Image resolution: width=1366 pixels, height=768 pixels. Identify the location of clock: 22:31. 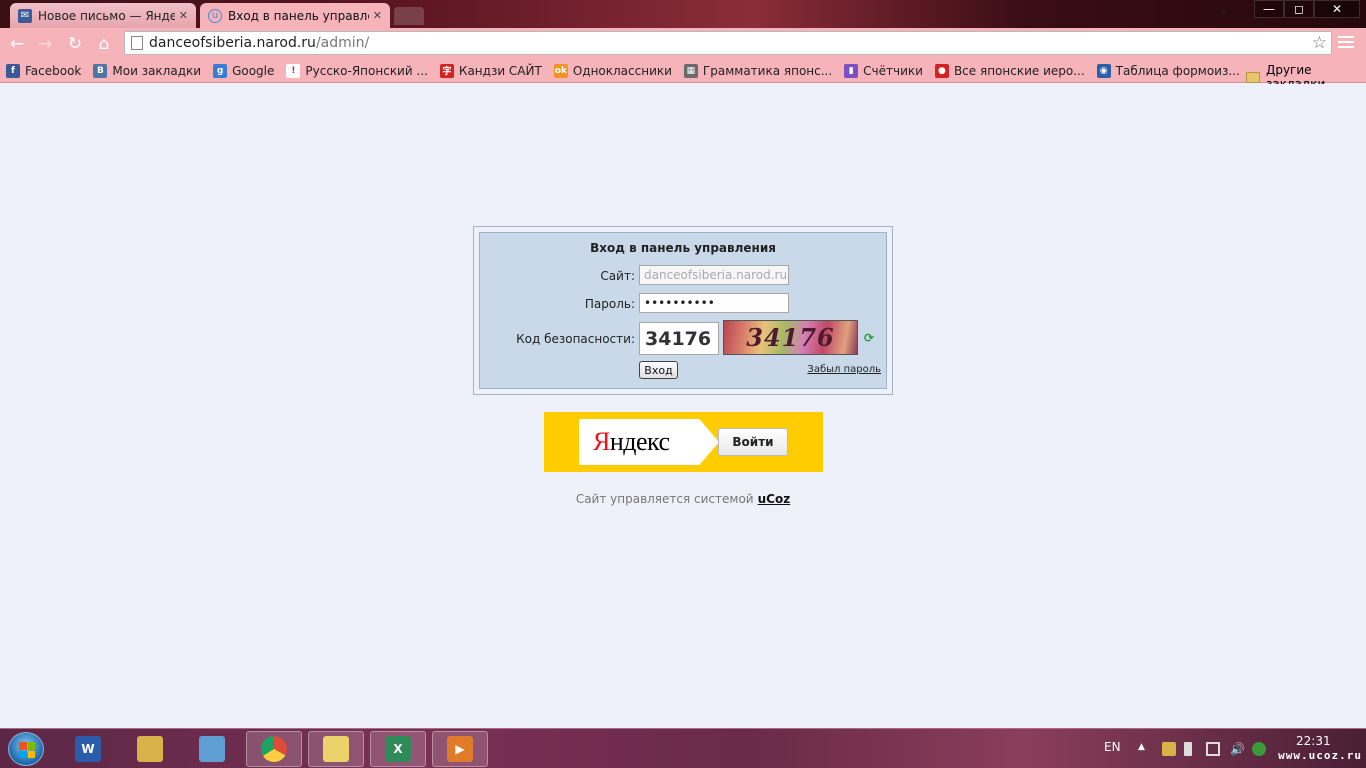
(1313, 741).